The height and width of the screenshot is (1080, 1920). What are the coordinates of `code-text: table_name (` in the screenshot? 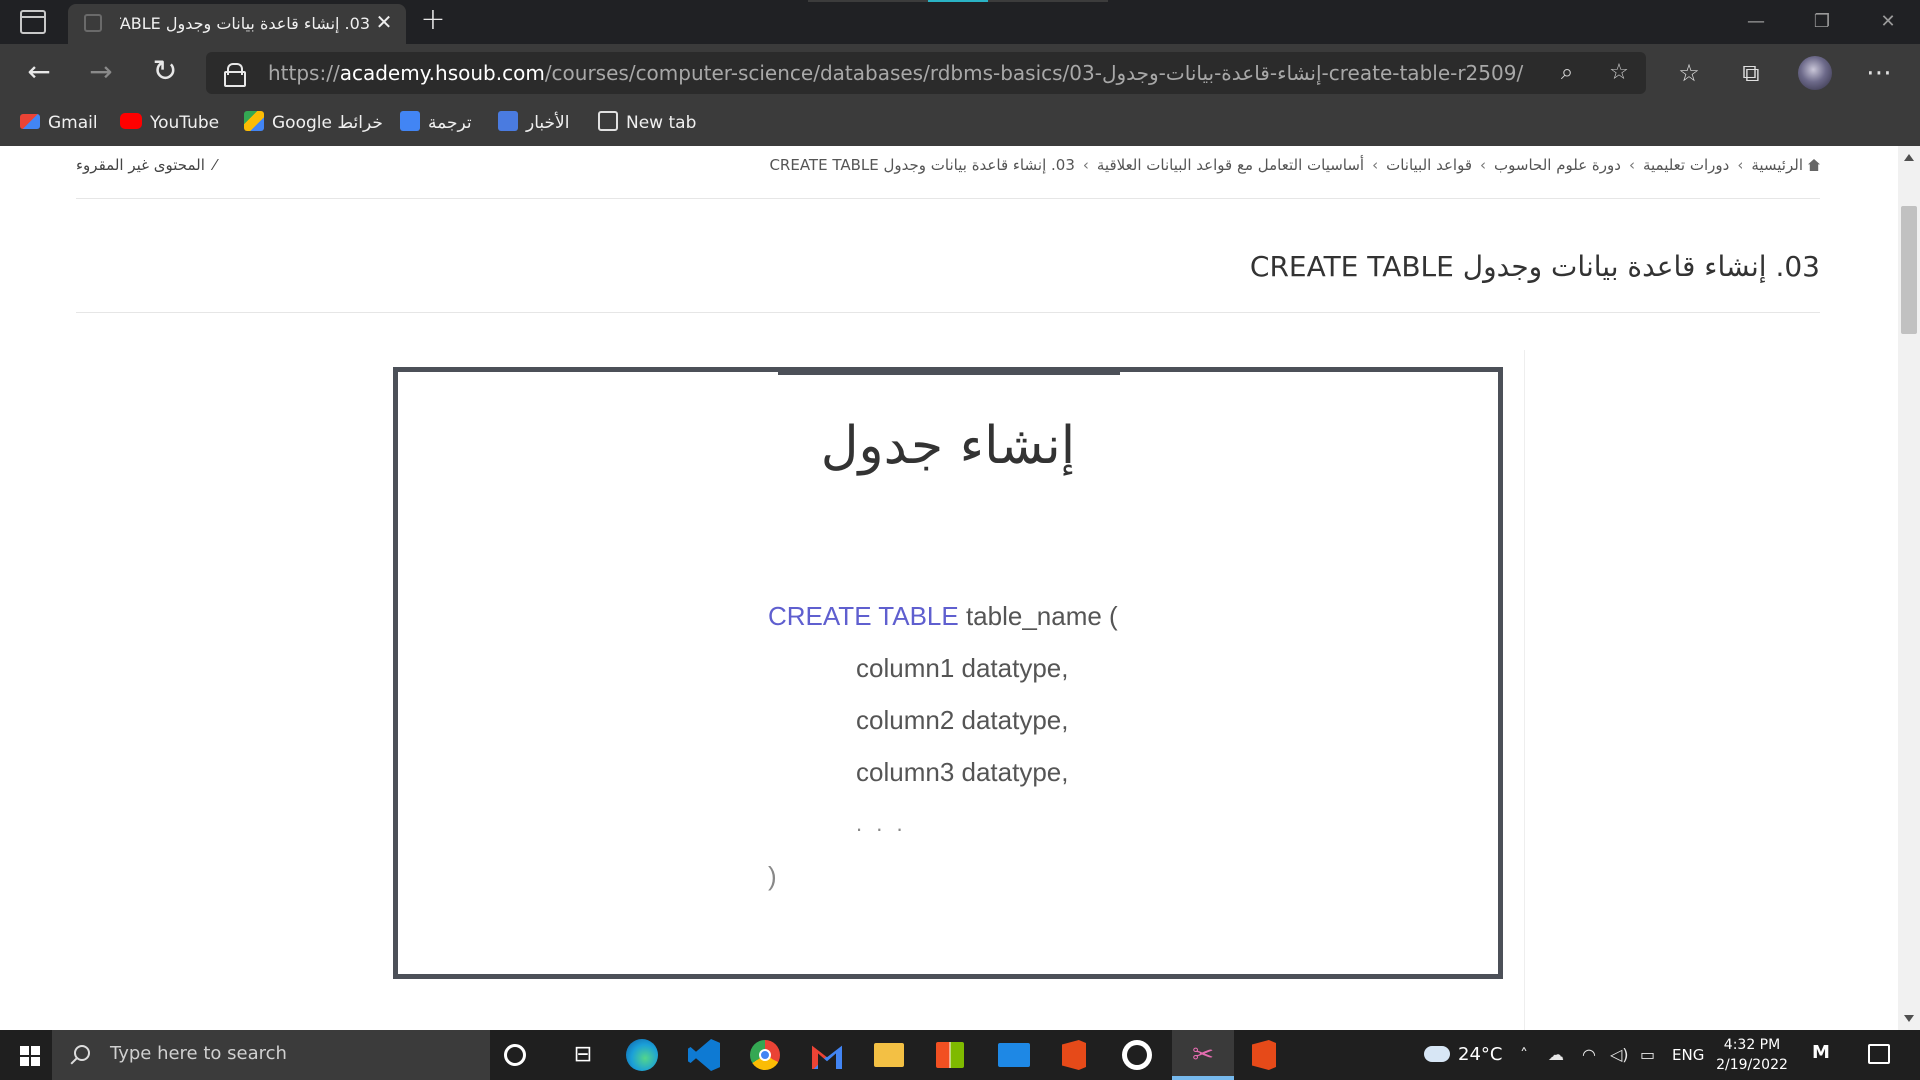 It's located at (1038, 616).